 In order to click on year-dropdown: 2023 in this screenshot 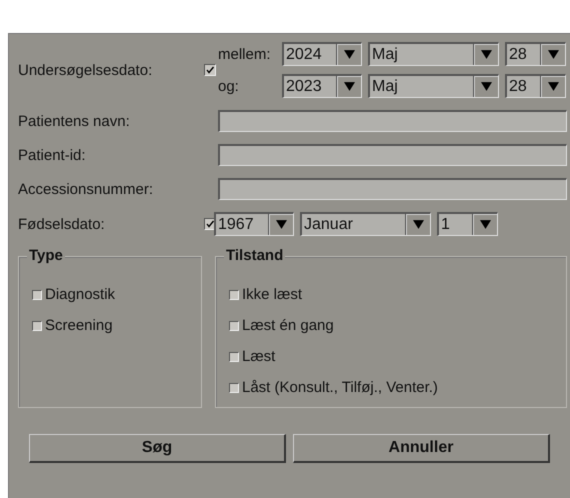, I will do `click(322, 86)`.